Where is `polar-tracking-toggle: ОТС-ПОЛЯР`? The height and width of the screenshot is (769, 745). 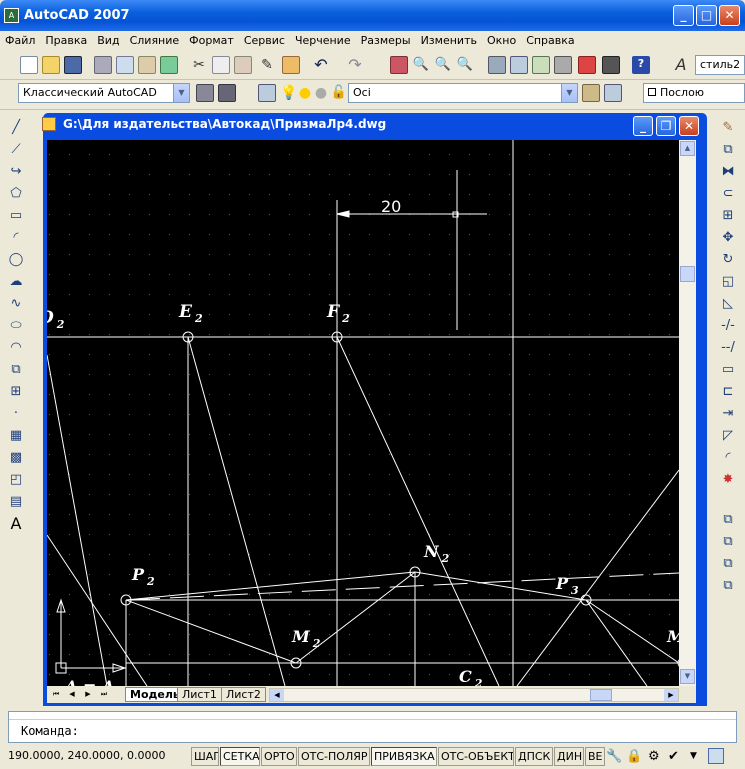 polar-tracking-toggle: ОТС-ПОЛЯР is located at coordinates (334, 756).